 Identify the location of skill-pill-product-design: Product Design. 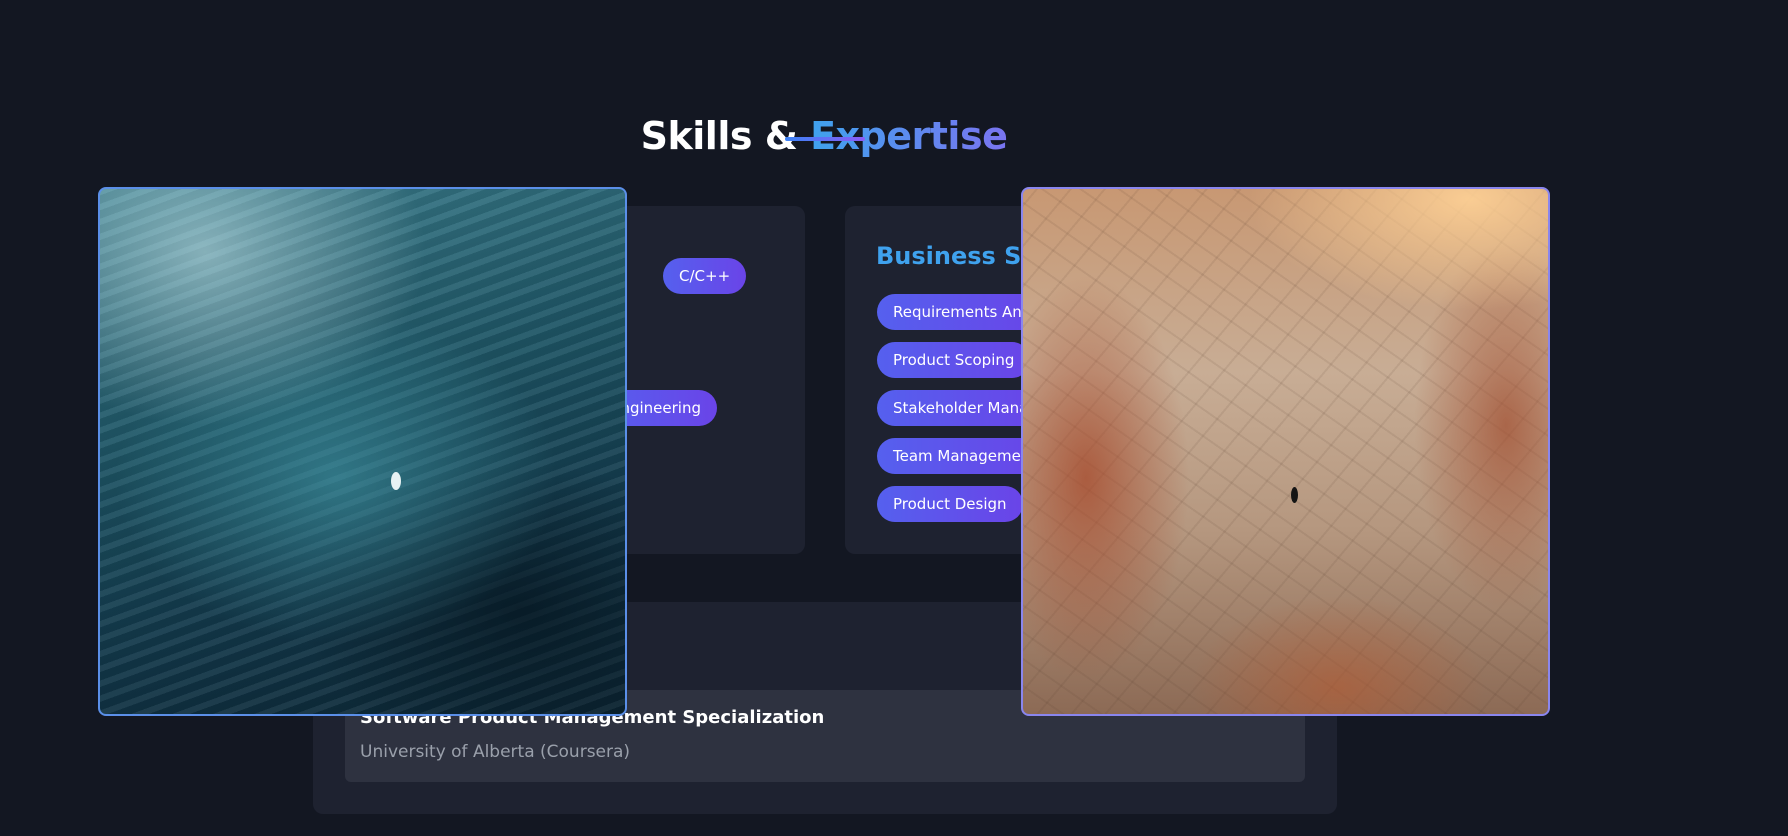
(950, 504).